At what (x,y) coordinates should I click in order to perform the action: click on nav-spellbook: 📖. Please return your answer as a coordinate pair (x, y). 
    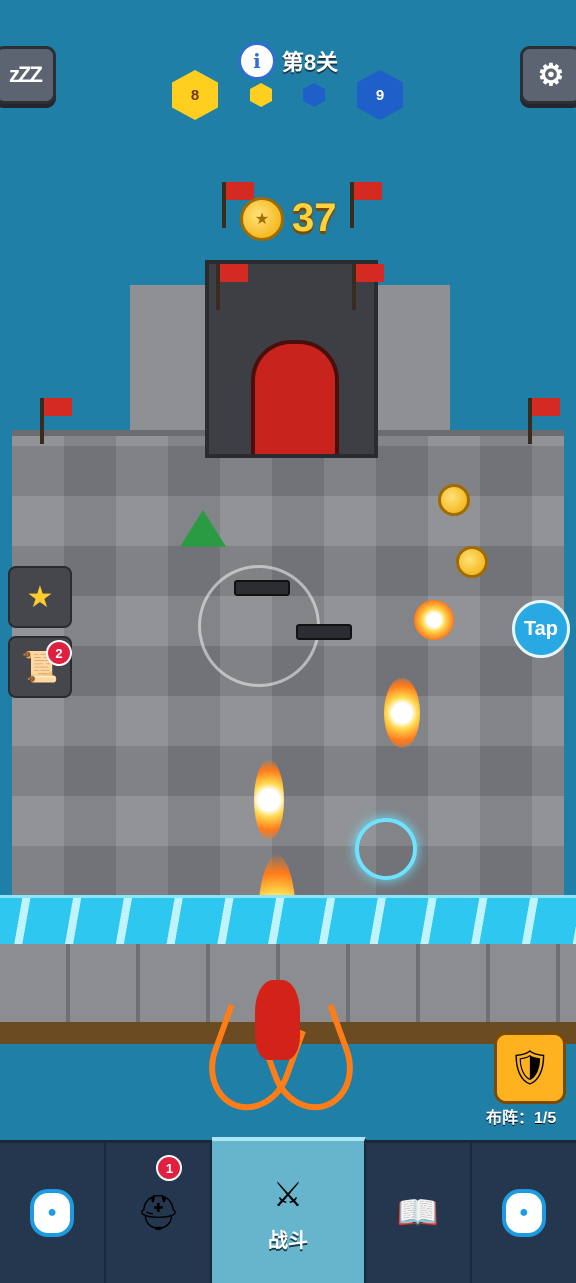
    Looking at the image, I should click on (419, 1213).